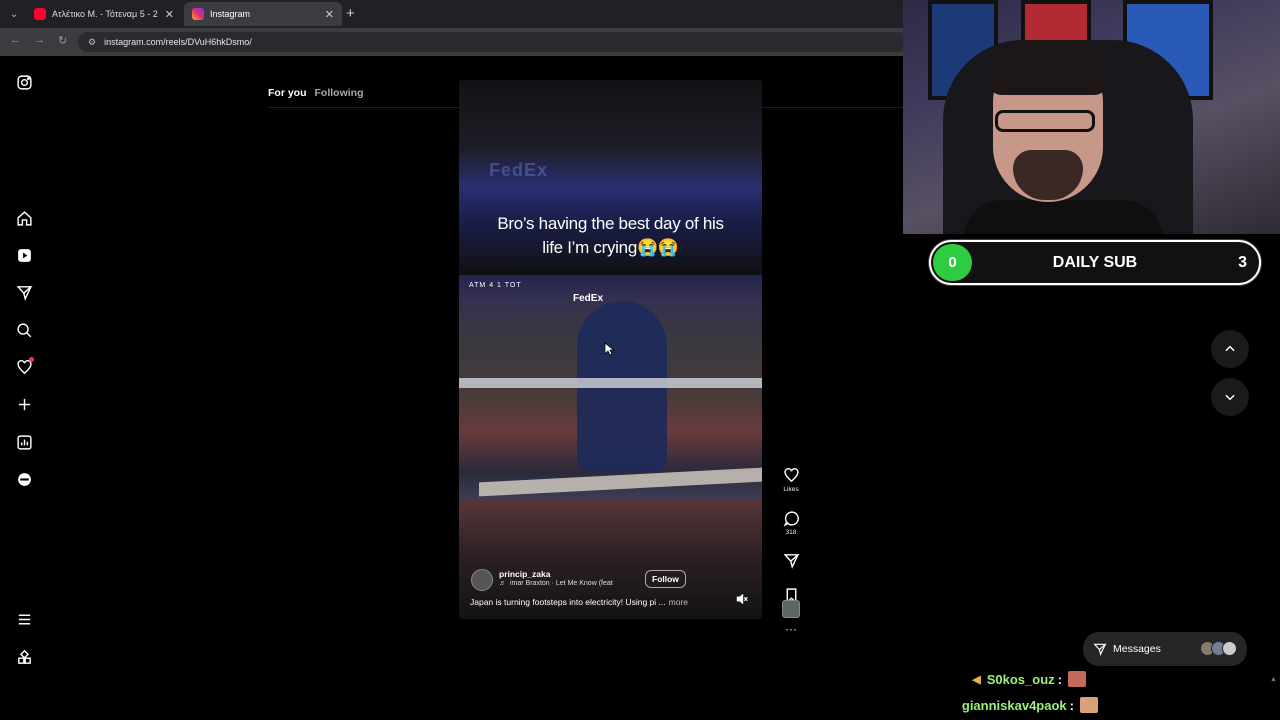  I want to click on mouse-cursor-icon, so click(610, 349).